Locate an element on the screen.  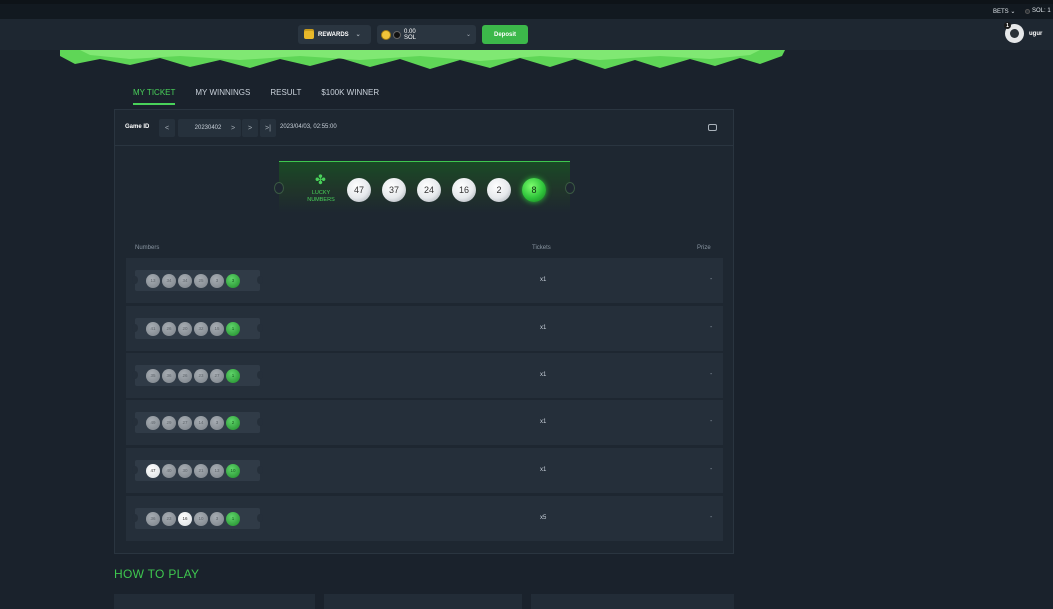
sol-balance-text: SOL: 1 is located at coordinates (1041, 11).